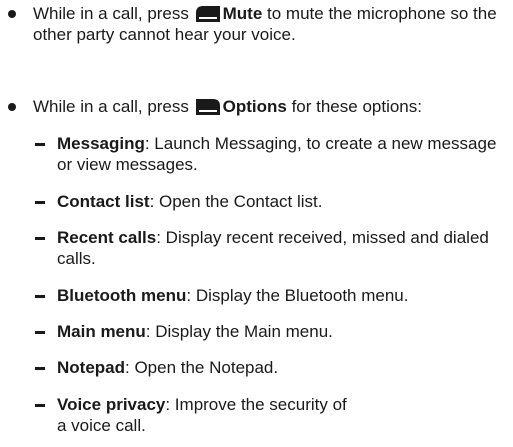 The image size is (513, 447). I want to click on option-term: Voice privacy, so click(111, 404).